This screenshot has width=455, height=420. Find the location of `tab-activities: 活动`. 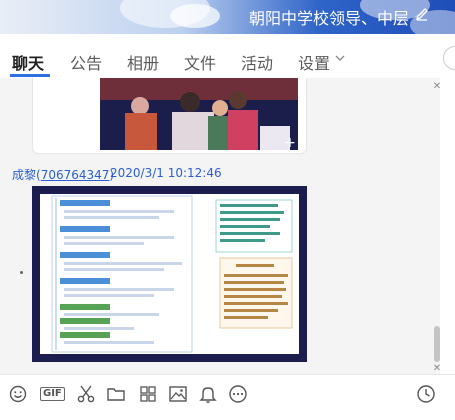

tab-activities: 活动 is located at coordinates (257, 62).